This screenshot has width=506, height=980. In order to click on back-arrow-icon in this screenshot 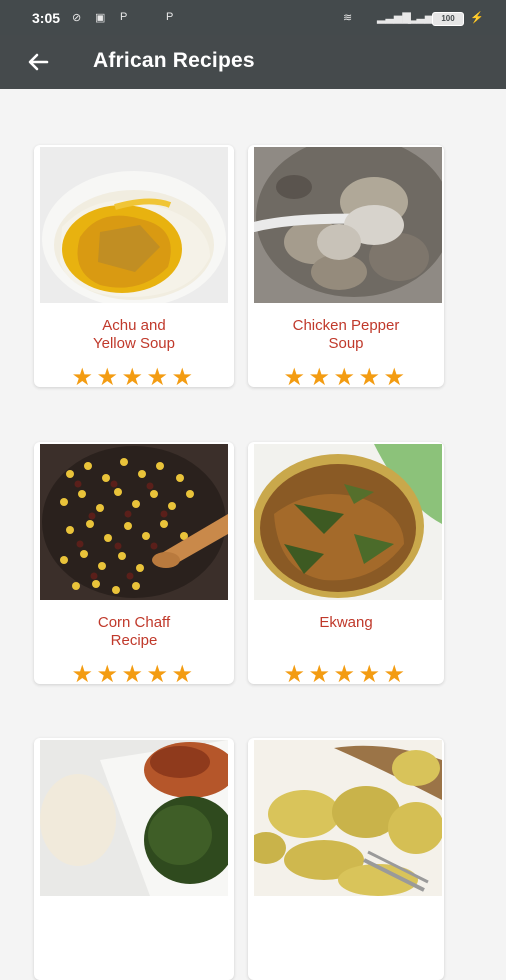, I will do `click(38, 62)`.